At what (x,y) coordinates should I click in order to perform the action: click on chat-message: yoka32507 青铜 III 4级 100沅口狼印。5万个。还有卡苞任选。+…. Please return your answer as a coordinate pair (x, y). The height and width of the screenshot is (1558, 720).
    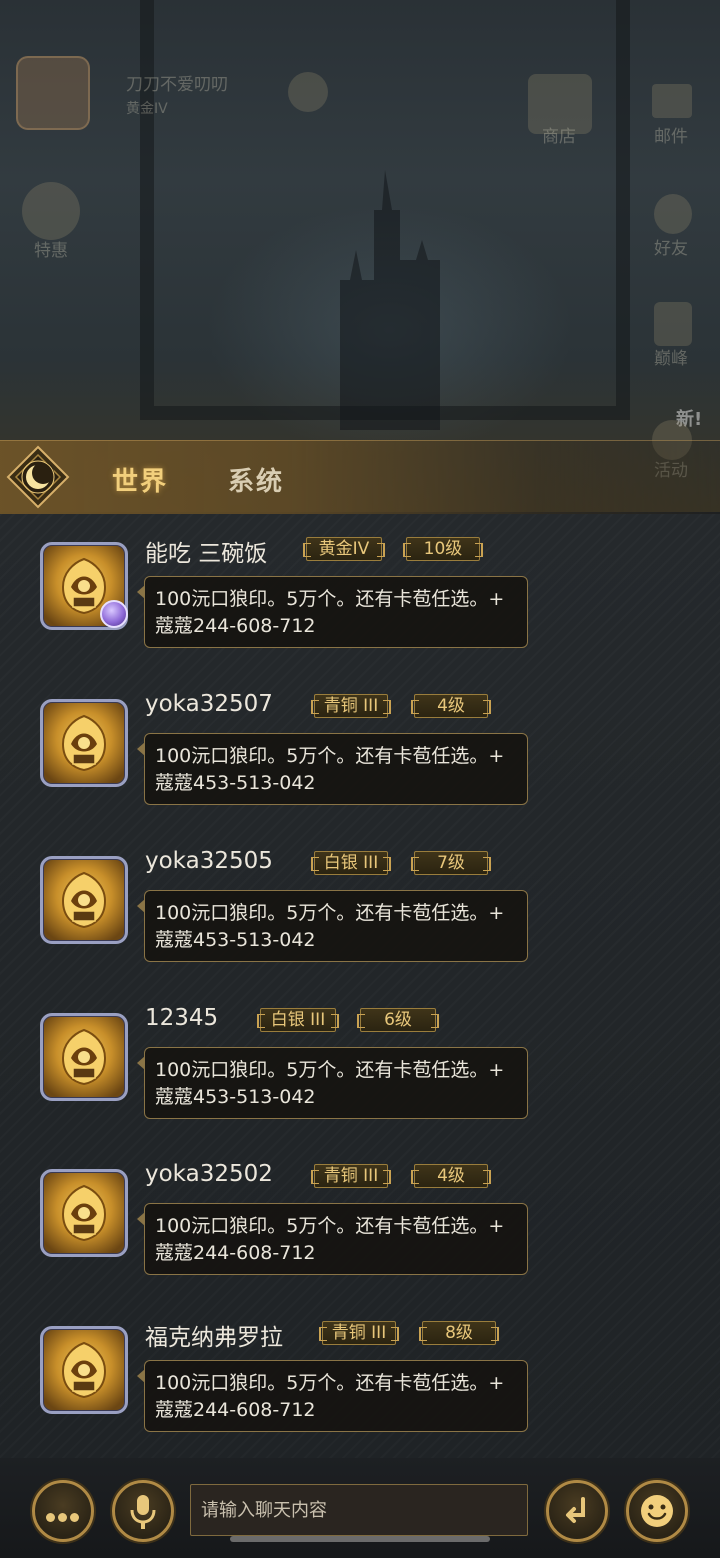
    Looking at the image, I should click on (360, 746).